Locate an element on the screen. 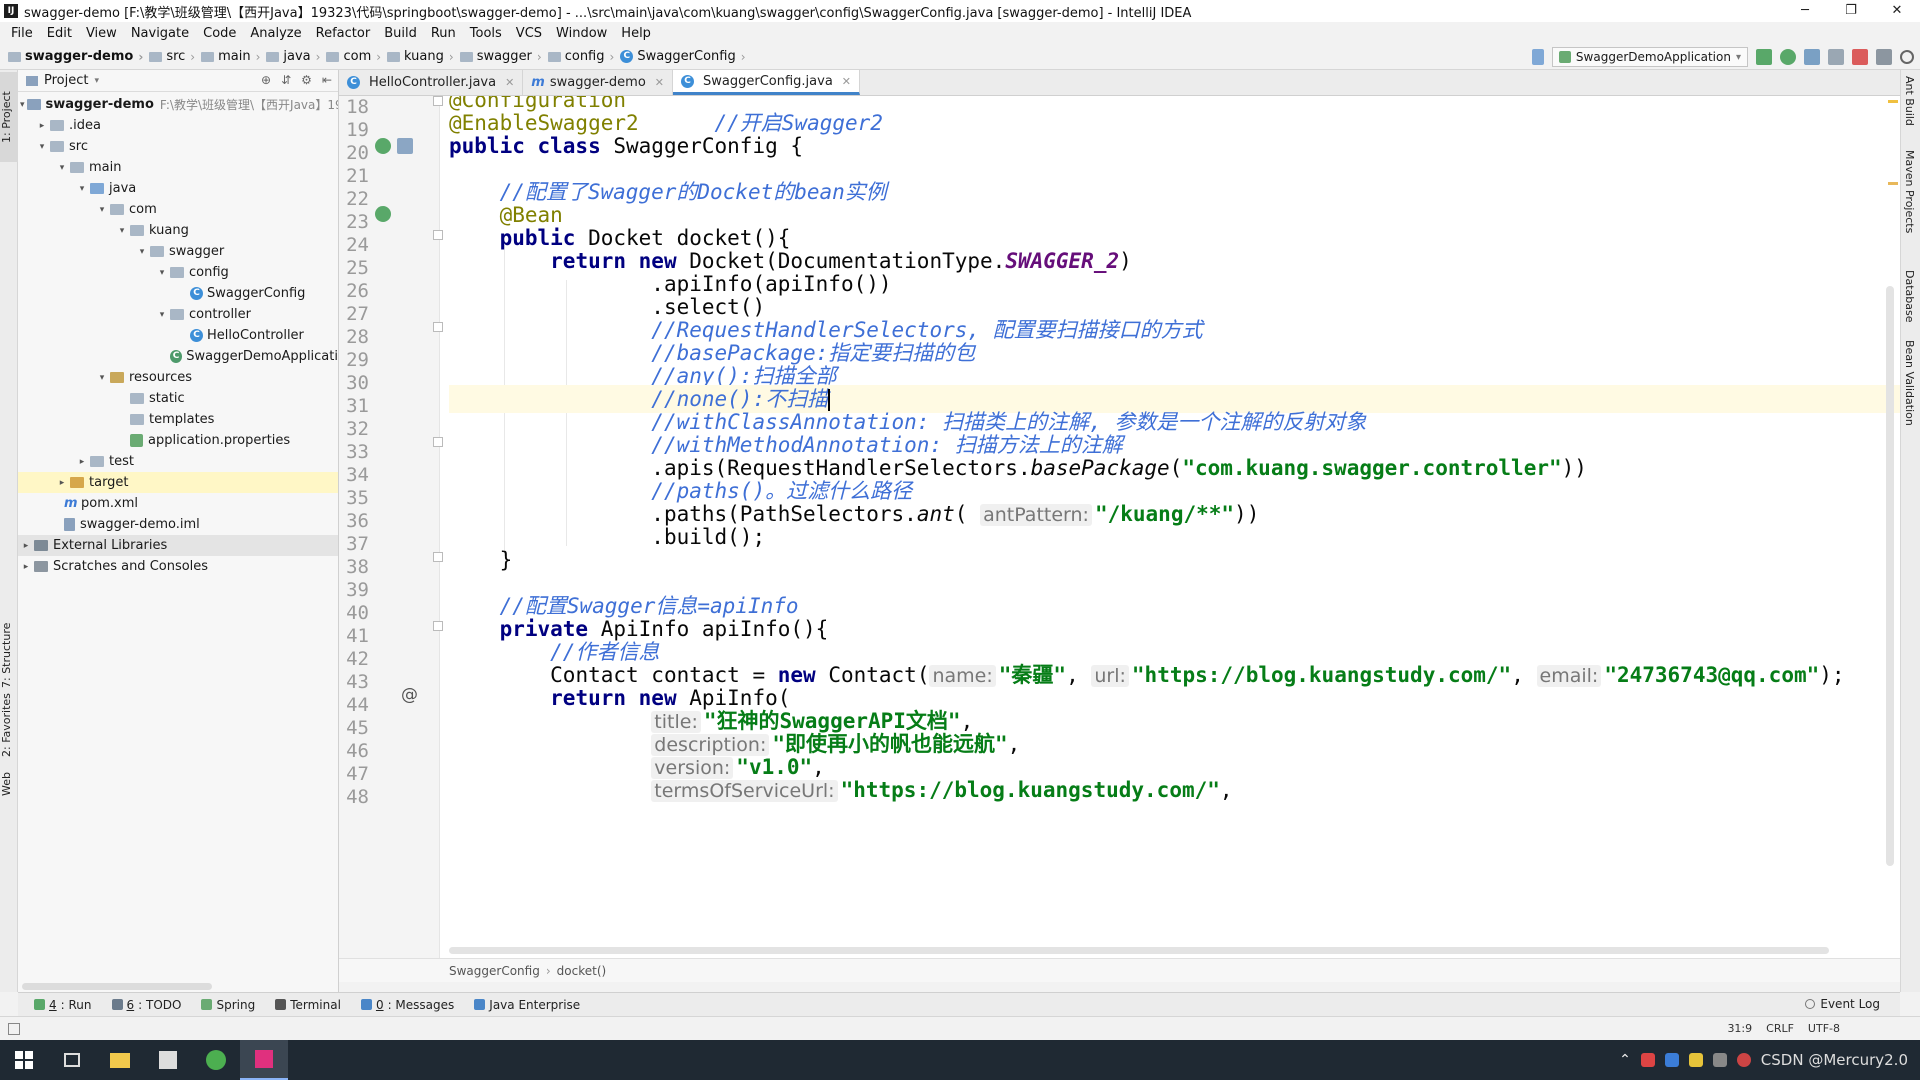  target-icon: ⊕ is located at coordinates (266, 80).